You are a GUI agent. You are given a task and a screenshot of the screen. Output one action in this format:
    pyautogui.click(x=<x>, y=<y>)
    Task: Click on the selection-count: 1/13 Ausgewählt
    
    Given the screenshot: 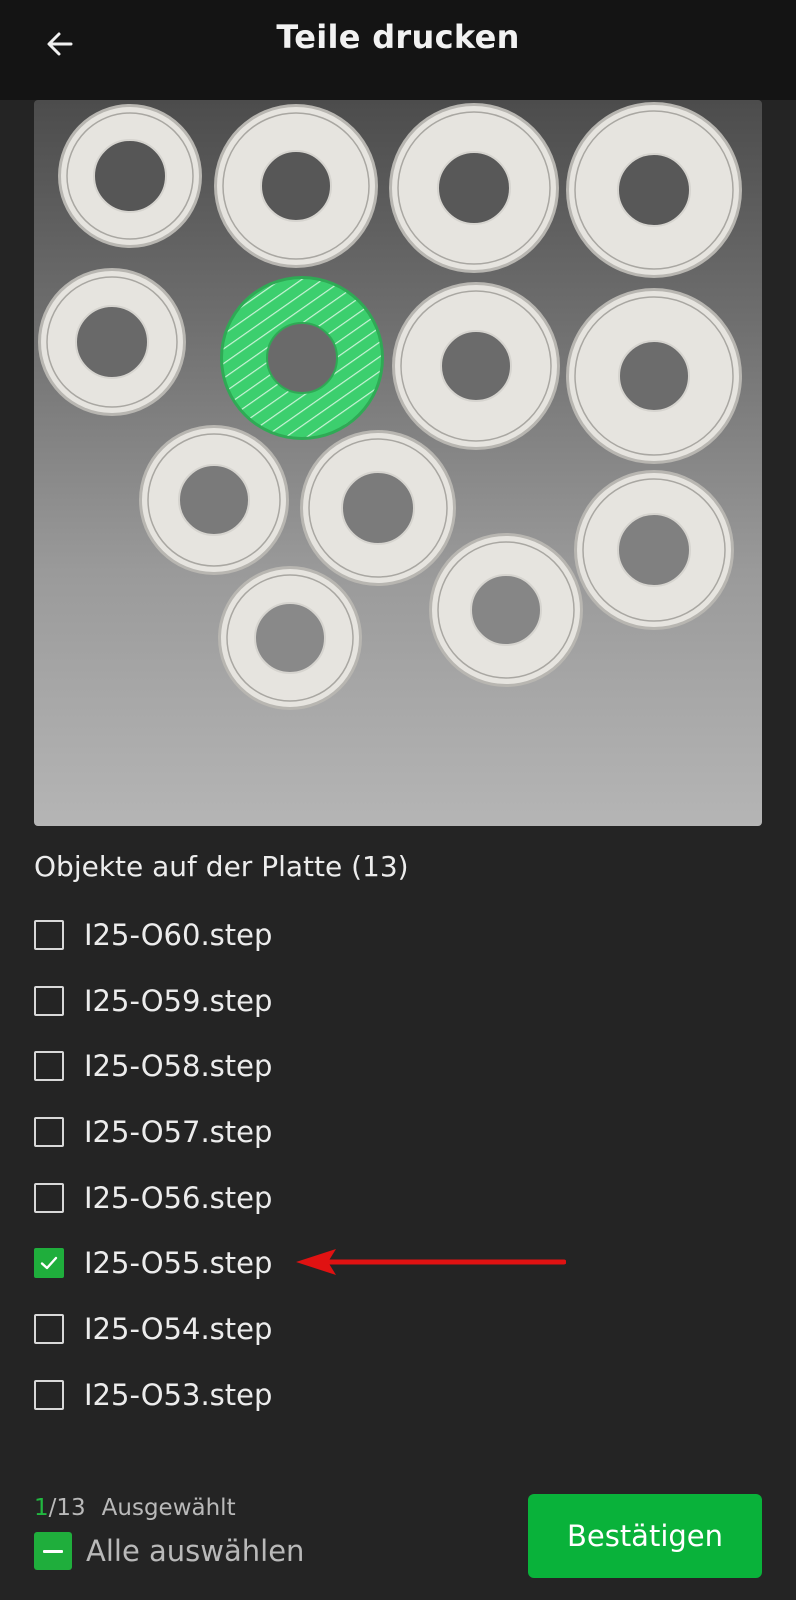 What is the action you would take?
    pyautogui.click(x=135, y=1508)
    